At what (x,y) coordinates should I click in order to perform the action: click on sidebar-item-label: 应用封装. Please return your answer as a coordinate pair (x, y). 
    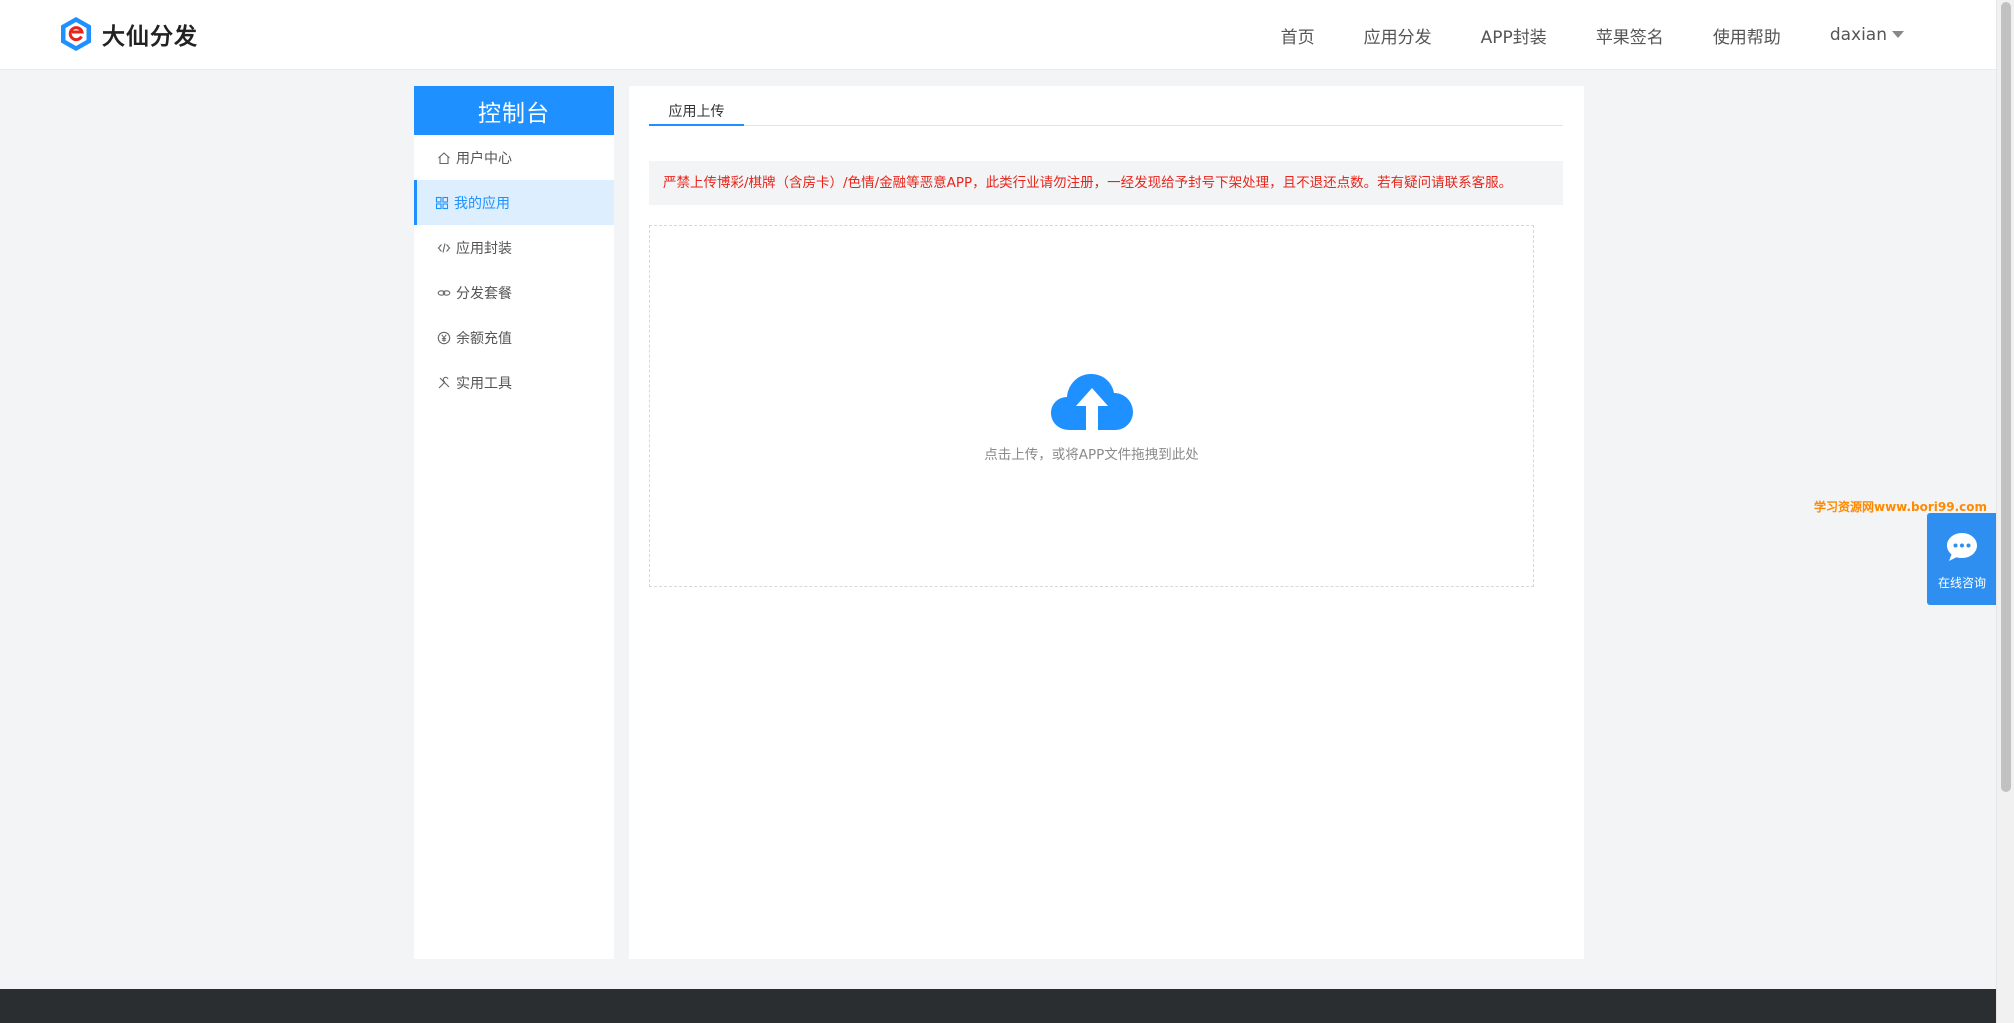
    Looking at the image, I should click on (484, 248).